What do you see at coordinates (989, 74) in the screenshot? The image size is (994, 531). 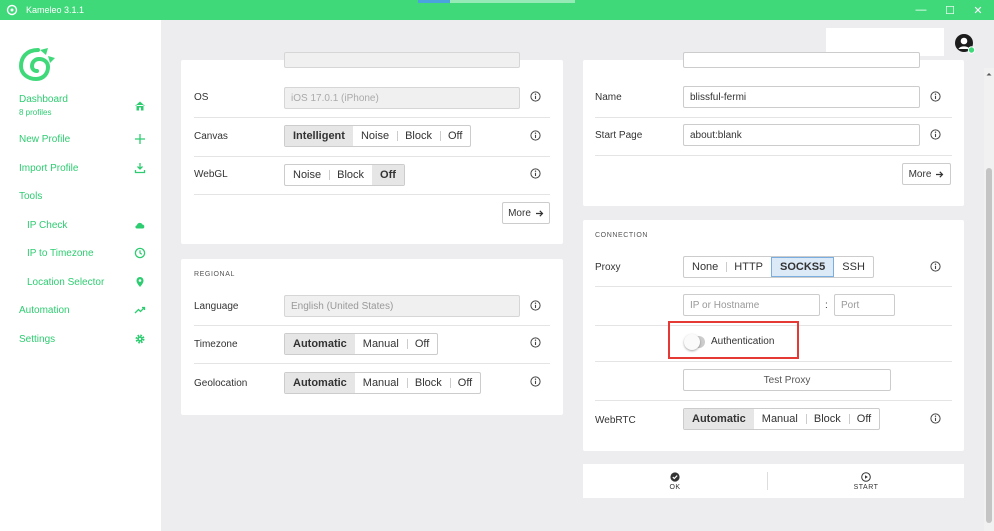 I see `scroll-up-icon` at bounding box center [989, 74].